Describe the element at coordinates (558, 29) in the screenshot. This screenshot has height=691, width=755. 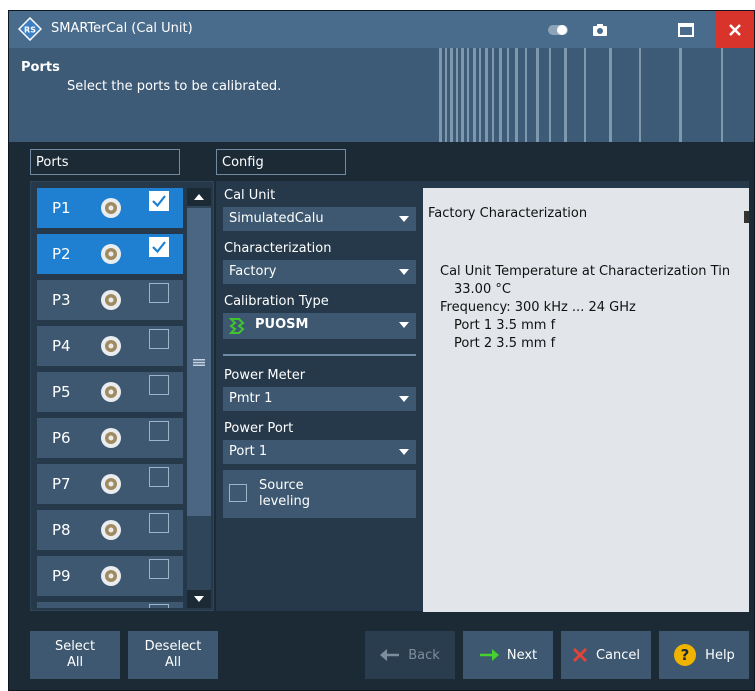
I see `toggle-button` at that location.